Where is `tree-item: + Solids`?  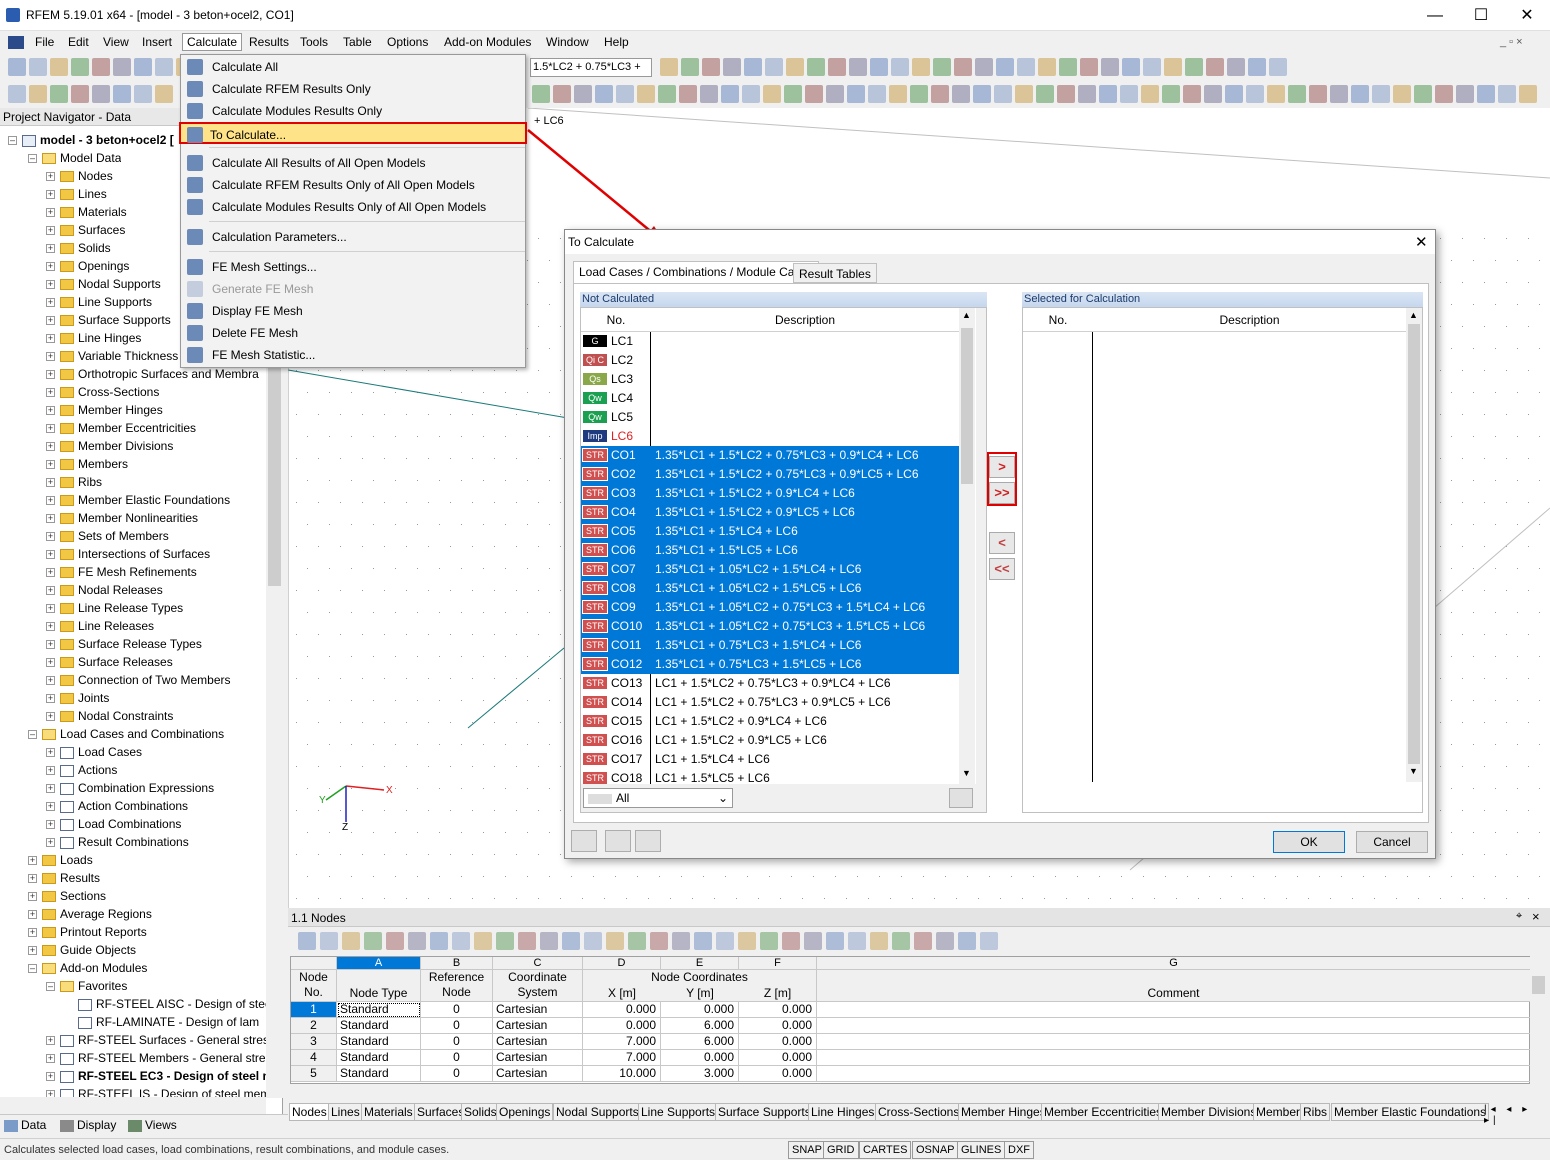 tree-item: + Solids is located at coordinates (78, 248).